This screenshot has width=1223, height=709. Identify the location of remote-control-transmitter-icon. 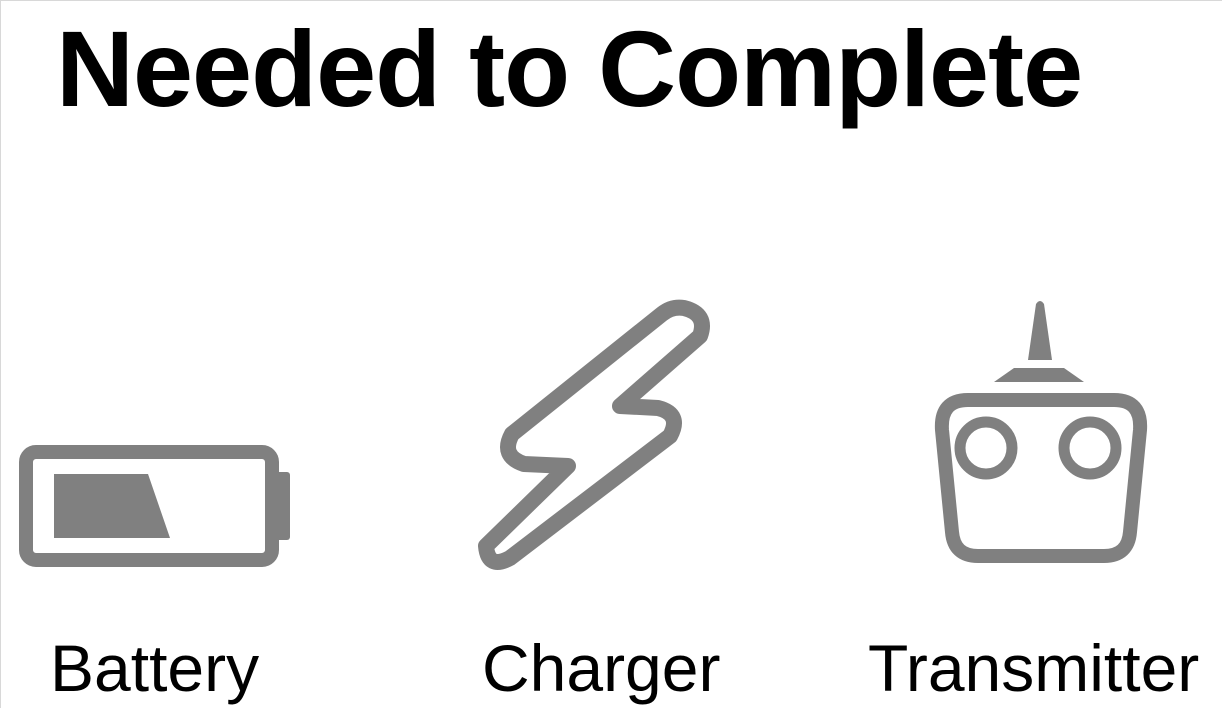
(1043, 436).